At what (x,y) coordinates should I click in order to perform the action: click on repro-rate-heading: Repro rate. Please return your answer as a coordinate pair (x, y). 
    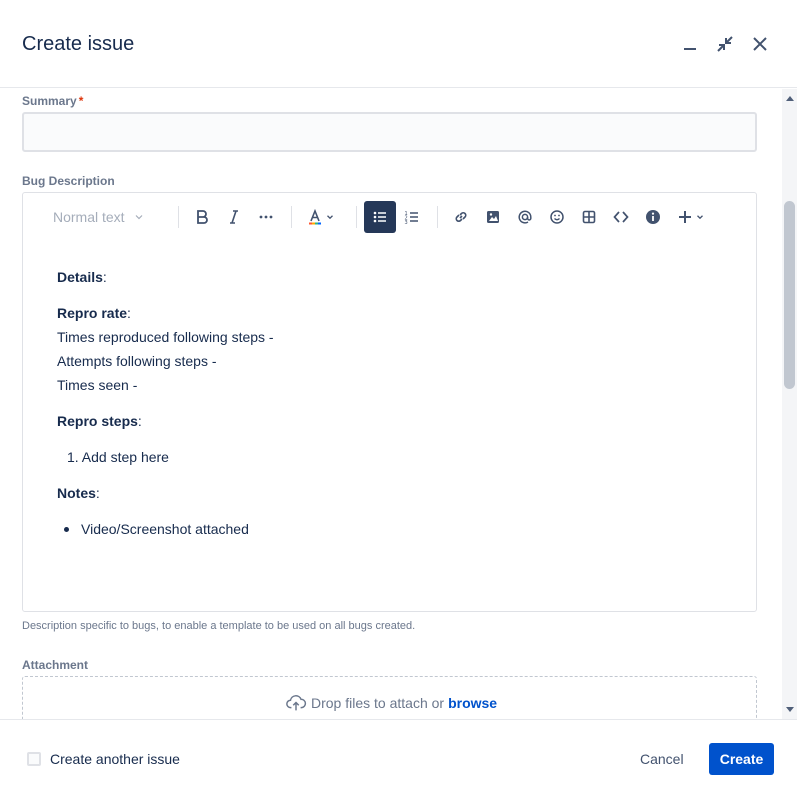
    Looking at the image, I should click on (92, 313).